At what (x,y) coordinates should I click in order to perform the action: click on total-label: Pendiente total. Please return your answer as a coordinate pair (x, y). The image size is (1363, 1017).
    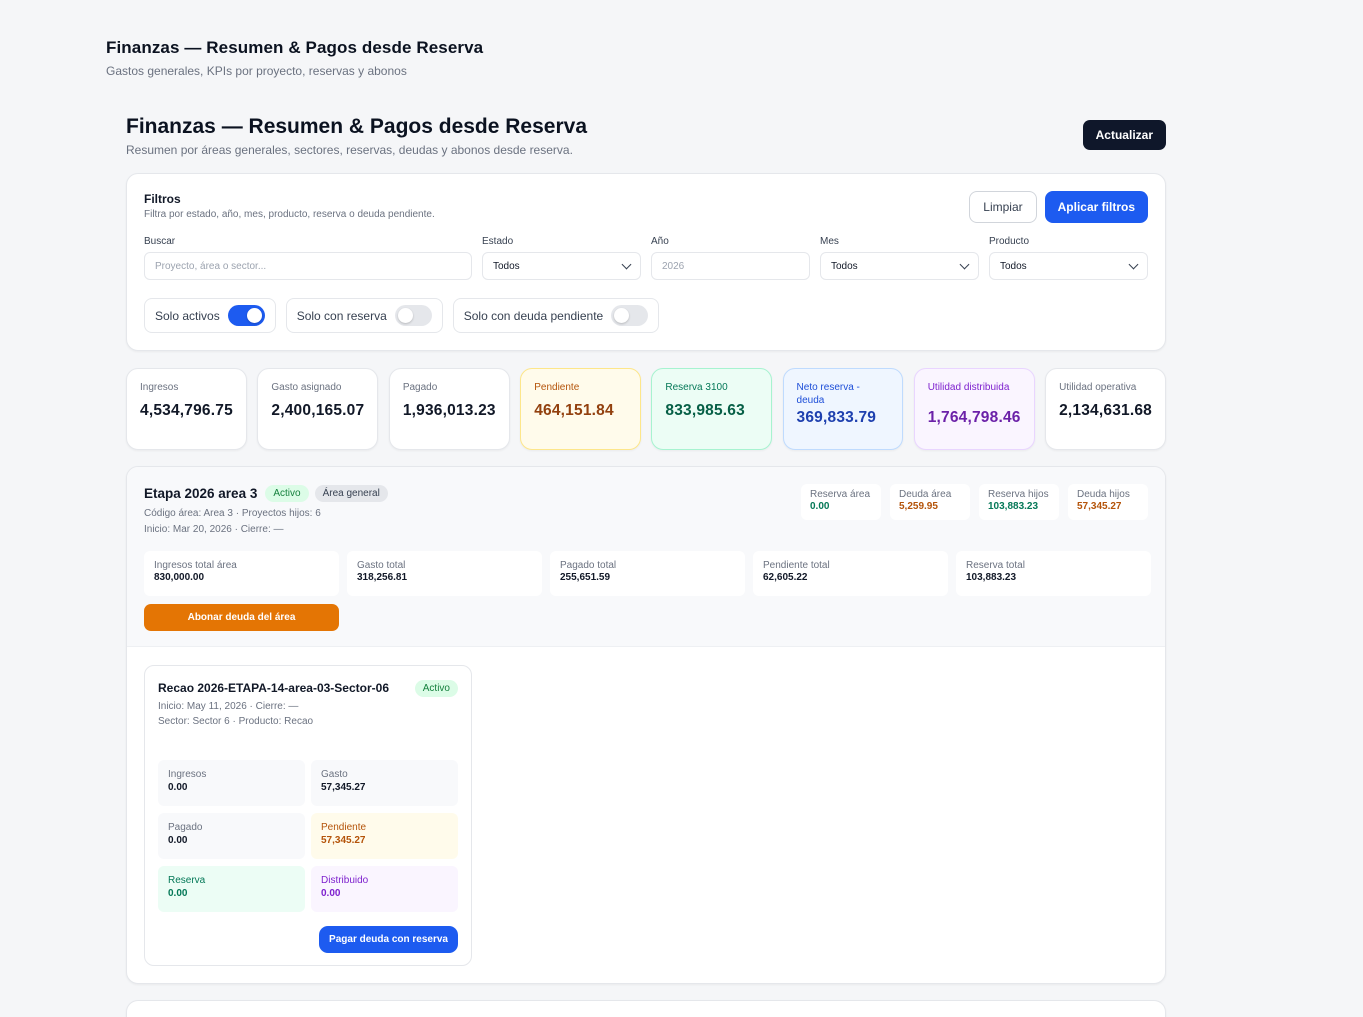
    Looking at the image, I should click on (796, 565).